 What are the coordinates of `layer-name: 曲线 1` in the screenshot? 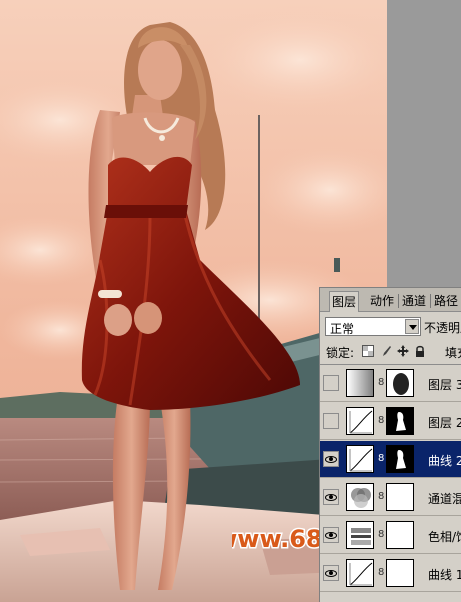 It's located at (444, 575).